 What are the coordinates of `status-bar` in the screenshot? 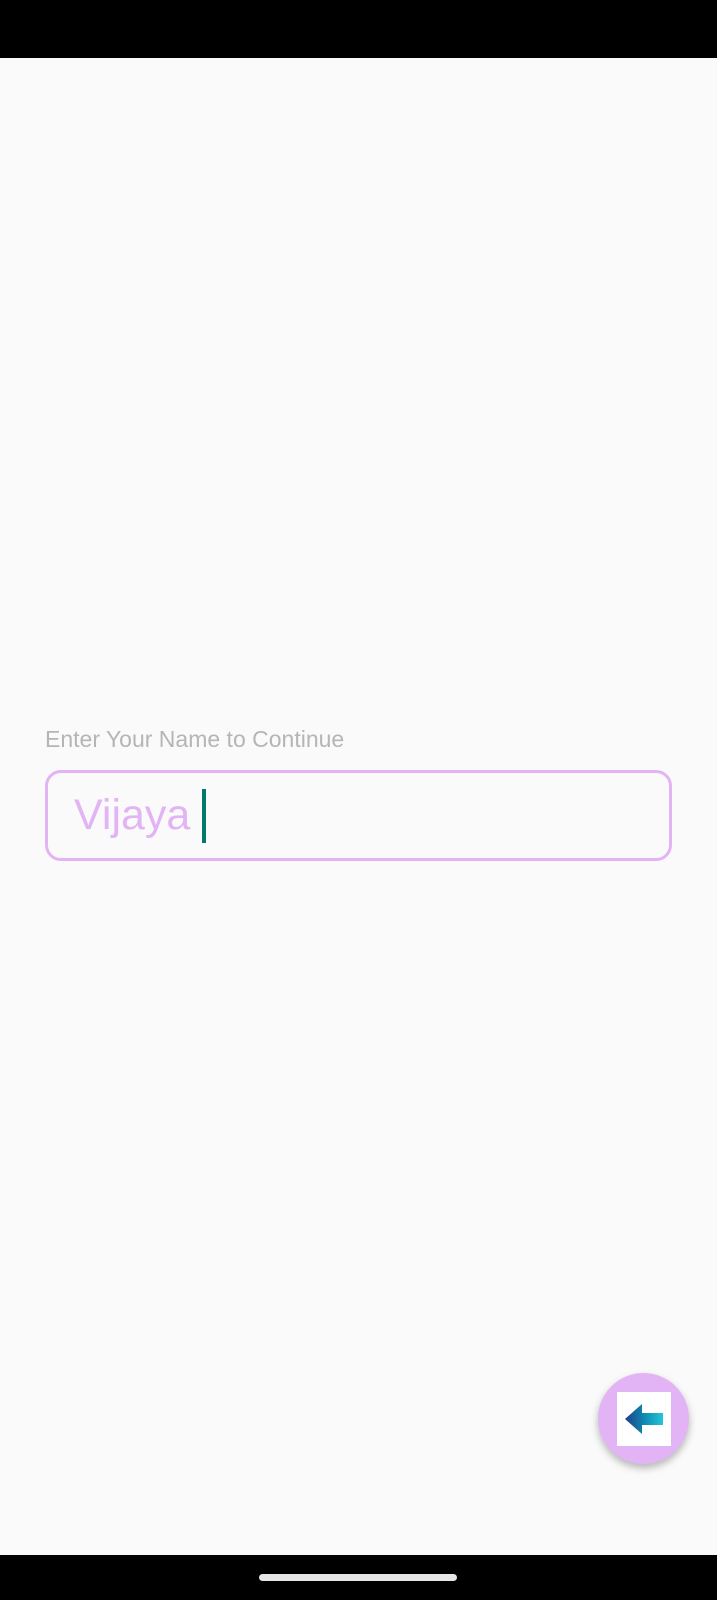 It's located at (358, 29).